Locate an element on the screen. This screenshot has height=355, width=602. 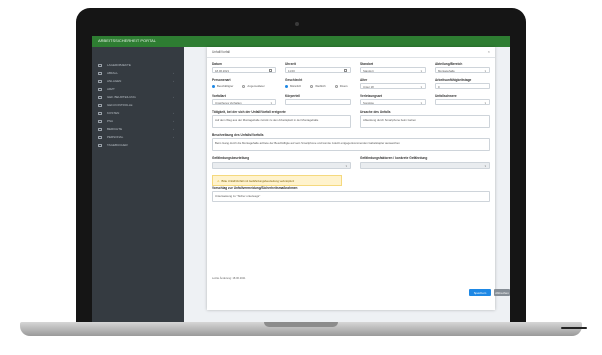
helmet-icon is located at coordinates (100, 121).